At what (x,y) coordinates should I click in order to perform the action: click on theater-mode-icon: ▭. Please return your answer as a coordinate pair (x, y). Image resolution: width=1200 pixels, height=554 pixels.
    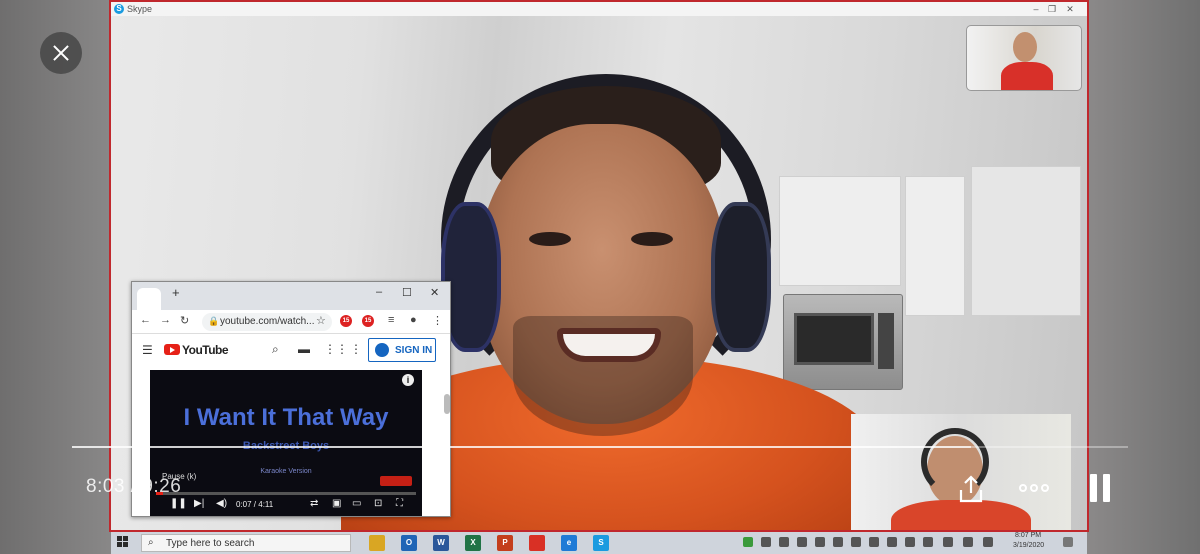
    Looking at the image, I should click on (356, 503).